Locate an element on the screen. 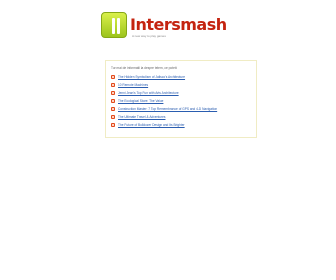 The width and height of the screenshot is (336, 280). list-item: The Ecological Store: The Value is located at coordinates (181, 101).